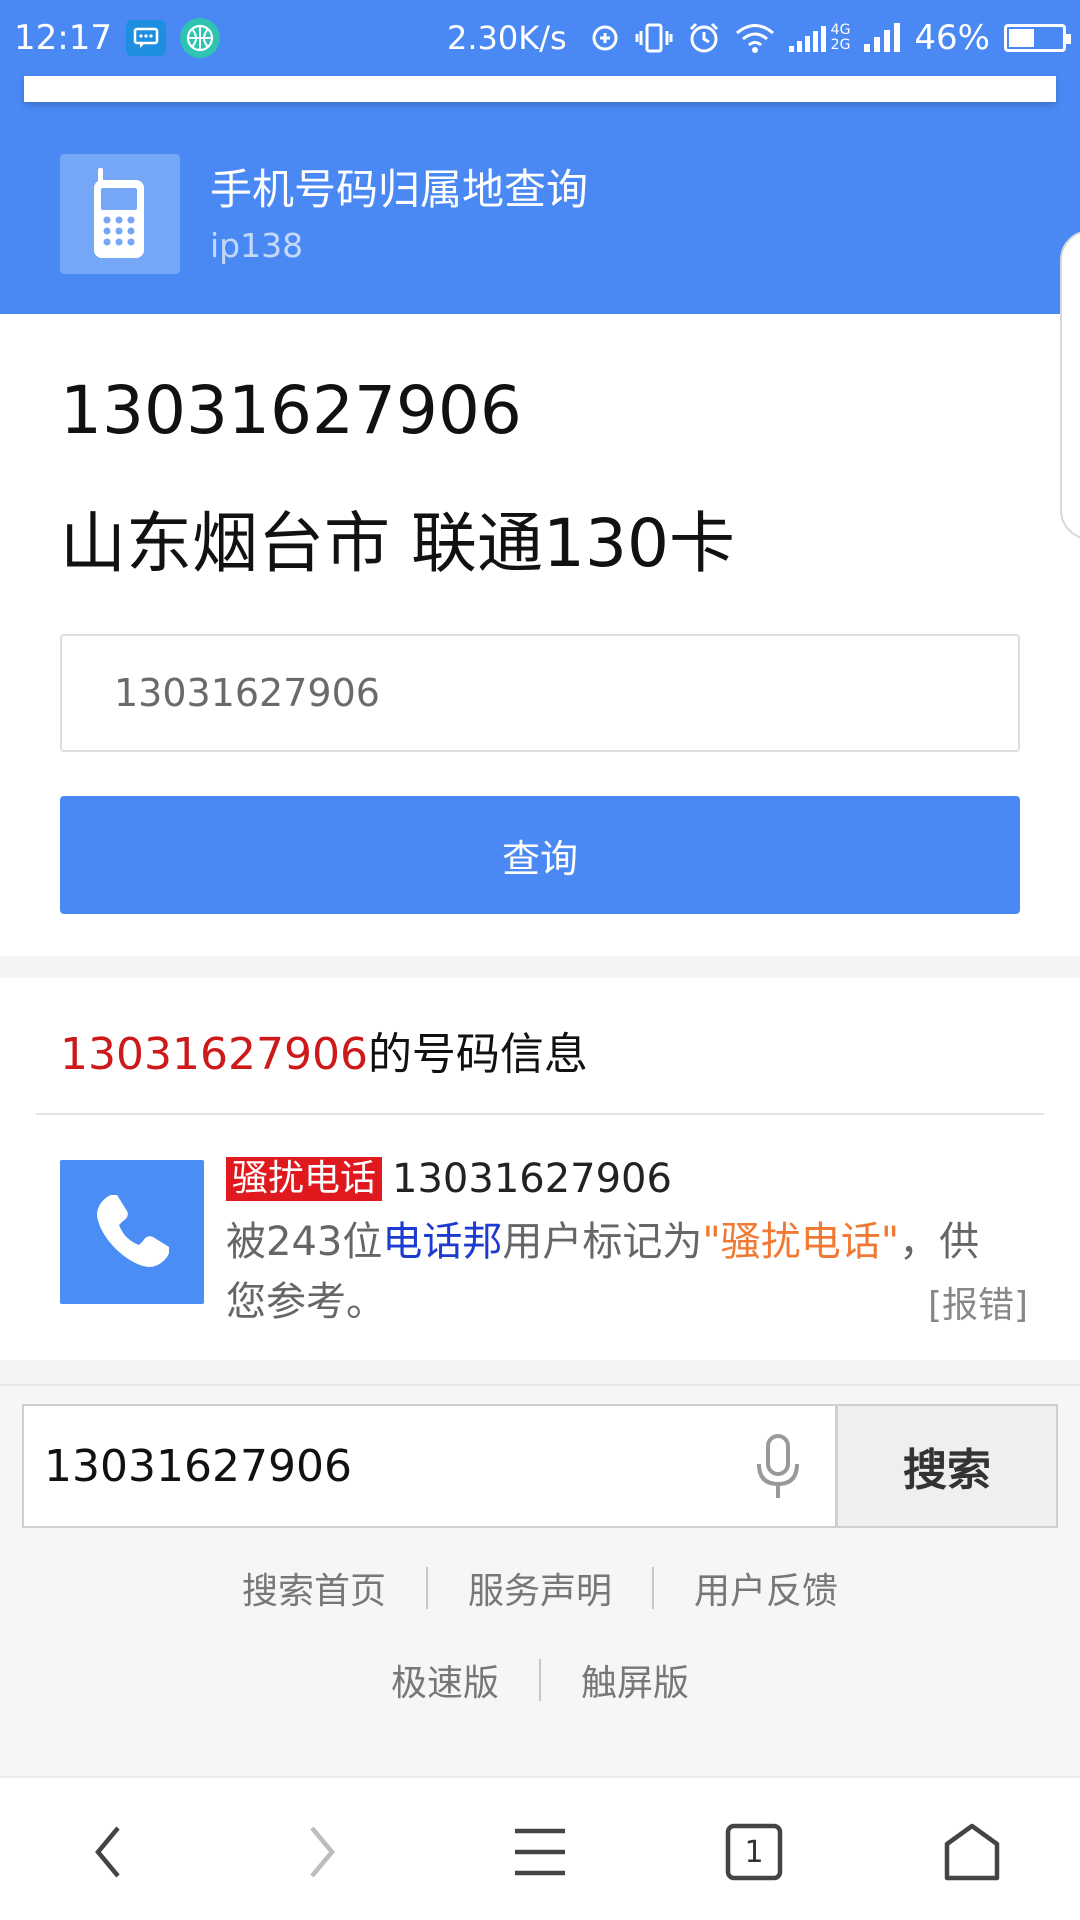  I want to click on number-info-heading: 13031627906的号码信息, so click(324, 1050).